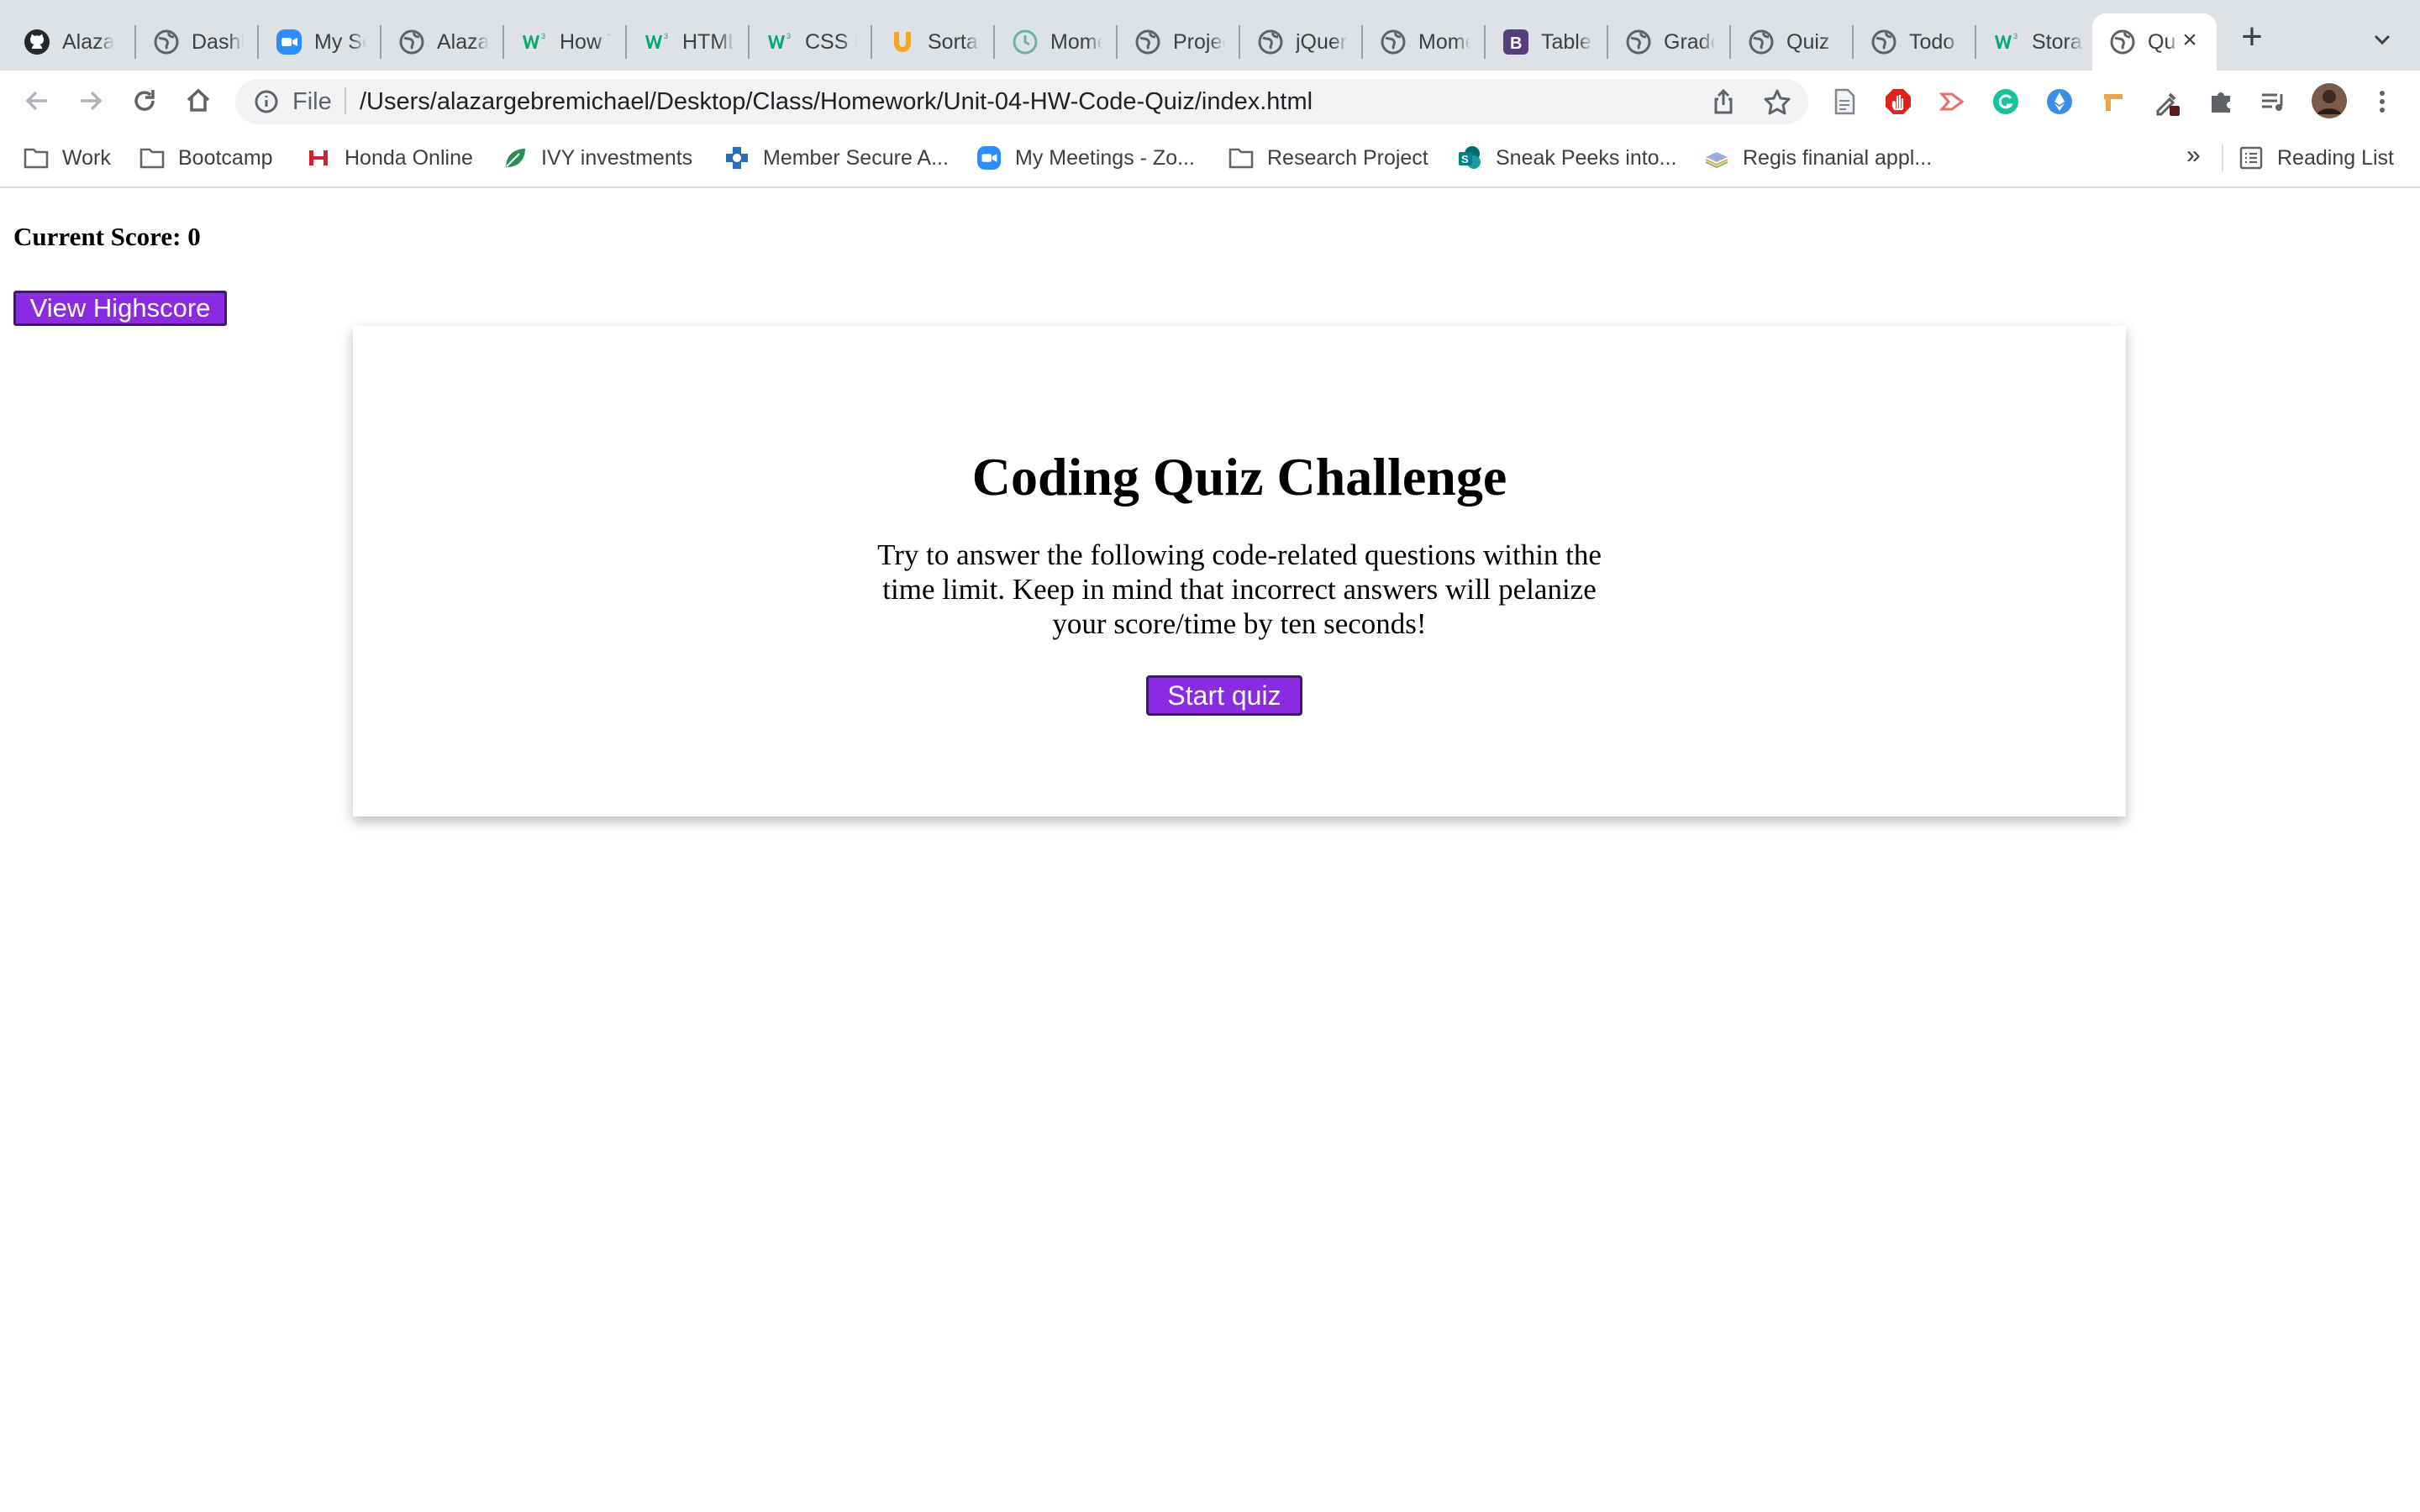 The image size is (2420, 1512). What do you see at coordinates (1328, 158) in the screenshot?
I see `bookmark-research-project: Research Project` at bounding box center [1328, 158].